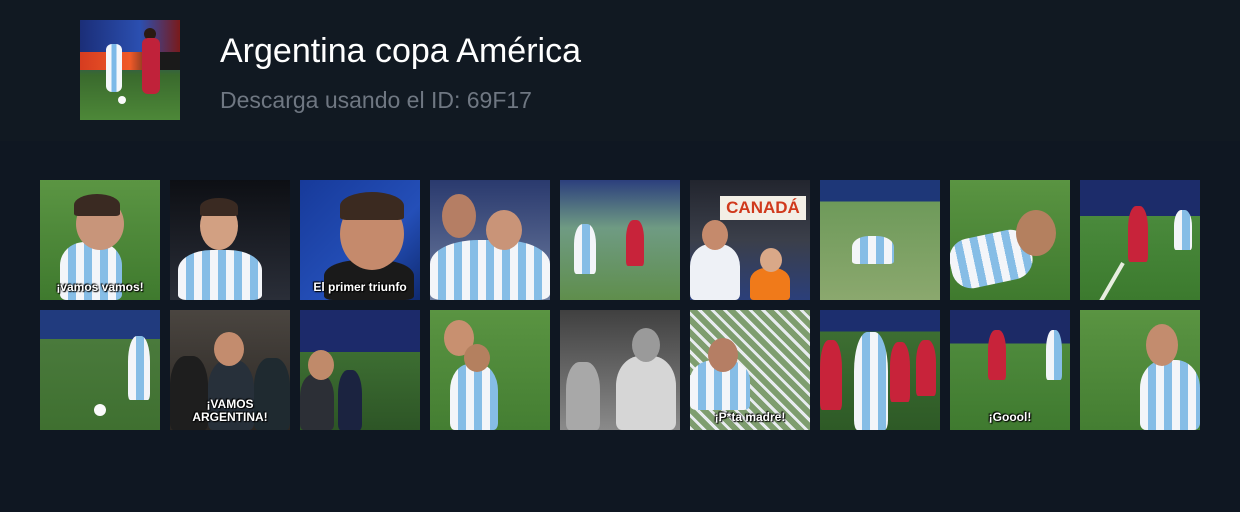 Image resolution: width=1240 pixels, height=512 pixels. I want to click on soccer-cover-image, so click(130, 70).